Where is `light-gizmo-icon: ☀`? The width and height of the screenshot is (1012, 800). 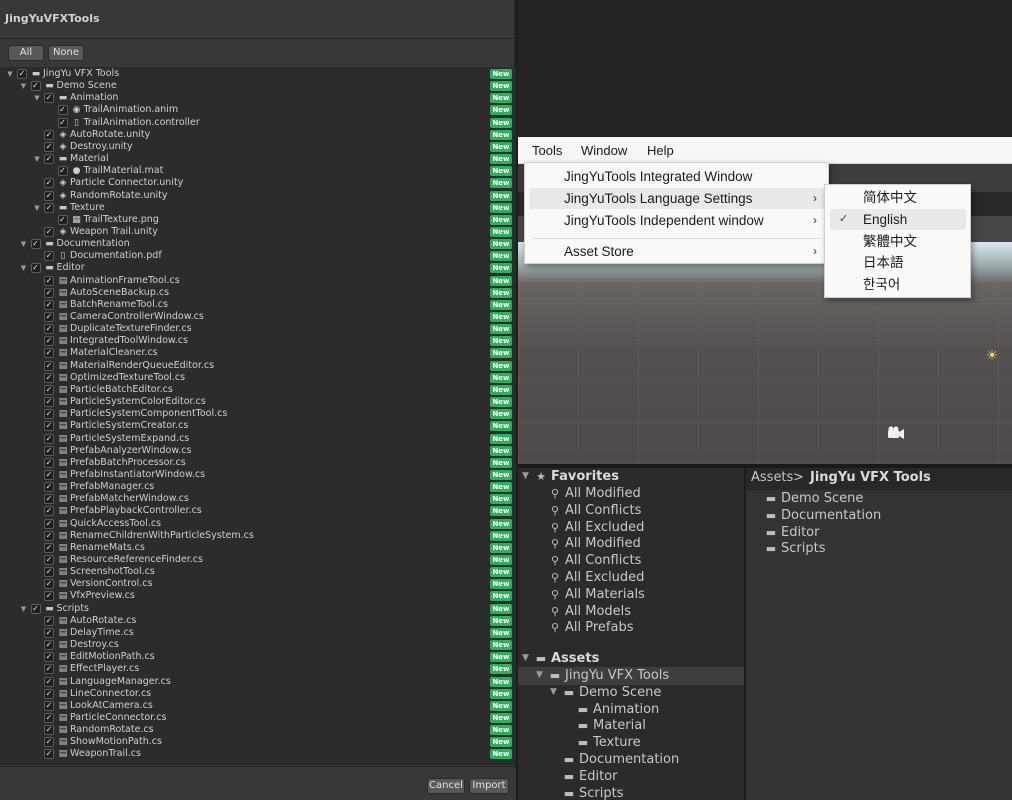 light-gizmo-icon: ☀ is located at coordinates (992, 356).